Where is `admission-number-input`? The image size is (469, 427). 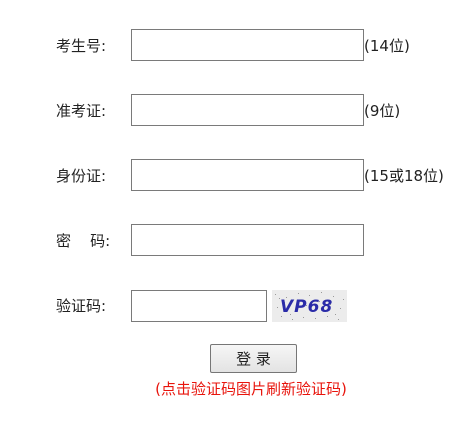
admission-number-input is located at coordinates (247, 110).